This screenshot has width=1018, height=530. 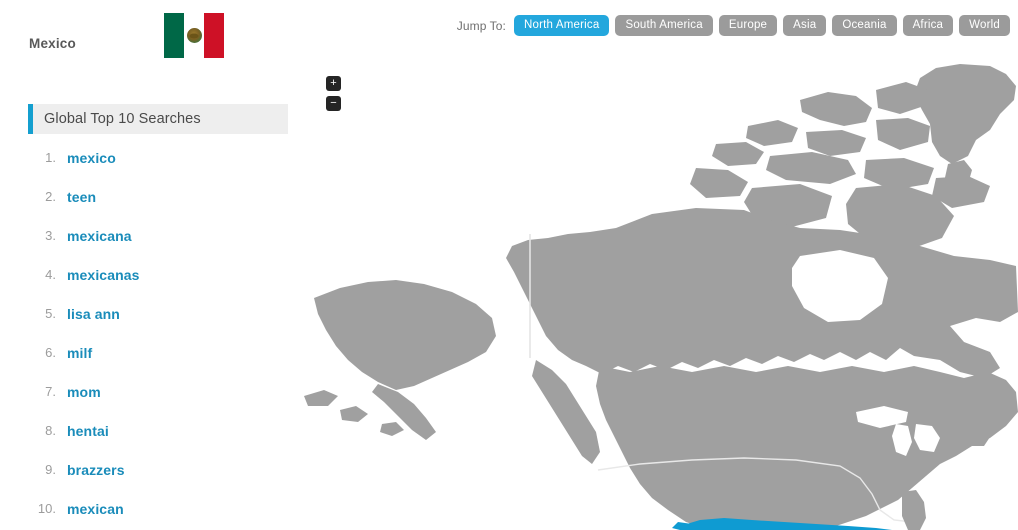 I want to click on list-item-rank: 9., so click(x=50, y=469).